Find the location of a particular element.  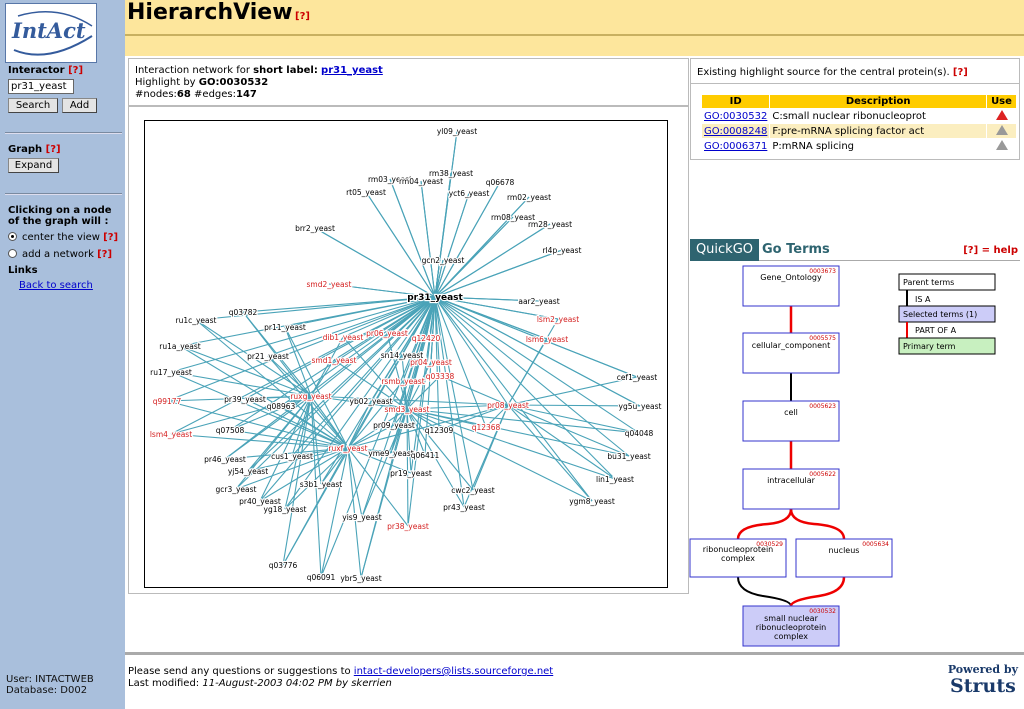

graph-node-label: ru1c_yeast is located at coordinates (195, 320).